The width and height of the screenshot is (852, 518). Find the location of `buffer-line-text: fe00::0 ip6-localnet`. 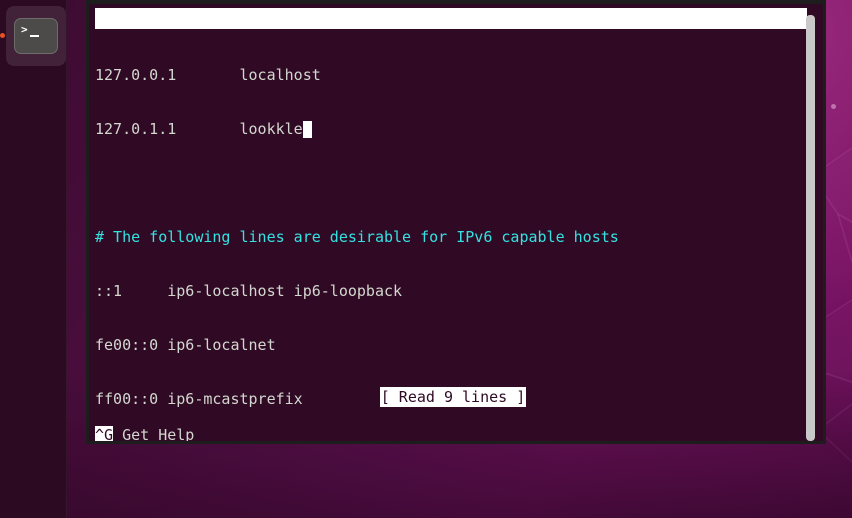

buffer-line-text: fe00::0 ip6-localnet is located at coordinates (185, 345).